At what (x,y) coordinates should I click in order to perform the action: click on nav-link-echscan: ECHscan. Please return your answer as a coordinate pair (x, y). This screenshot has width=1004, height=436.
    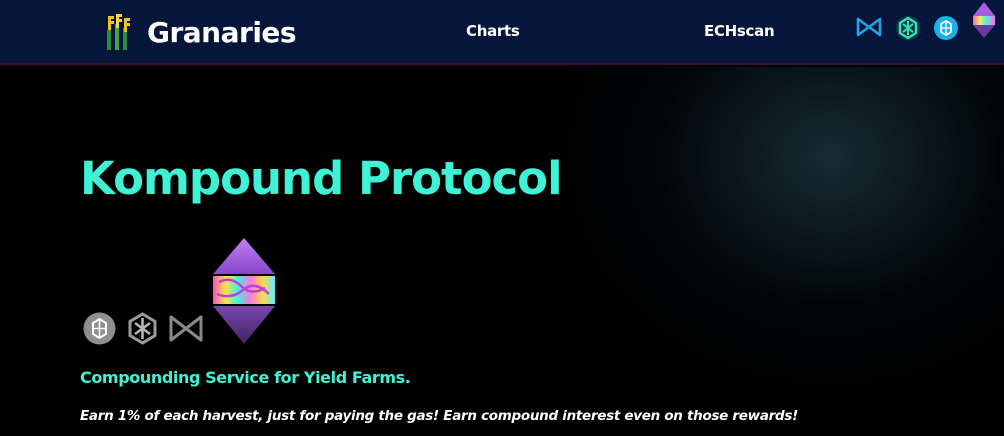
    Looking at the image, I should click on (739, 31).